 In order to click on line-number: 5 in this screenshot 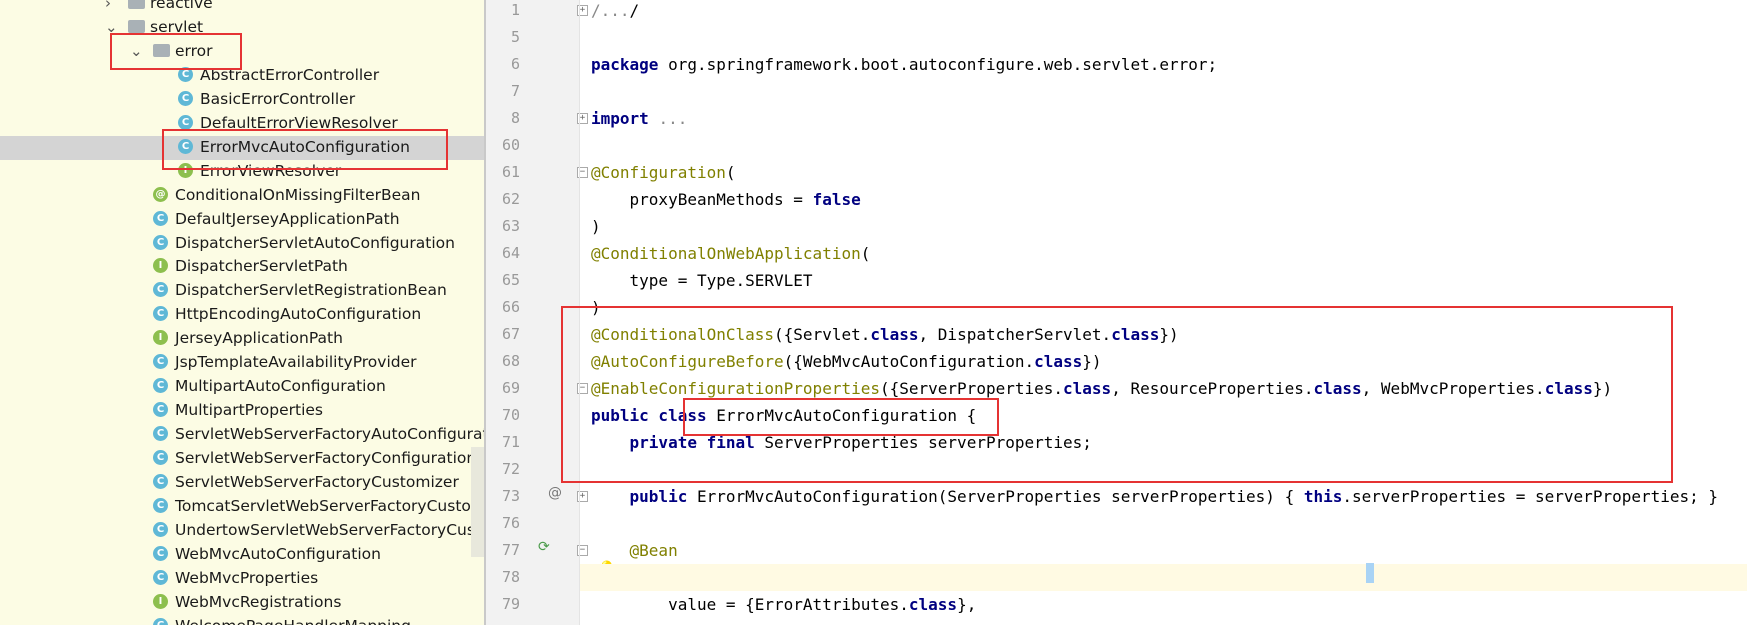, I will do `click(515, 37)`.